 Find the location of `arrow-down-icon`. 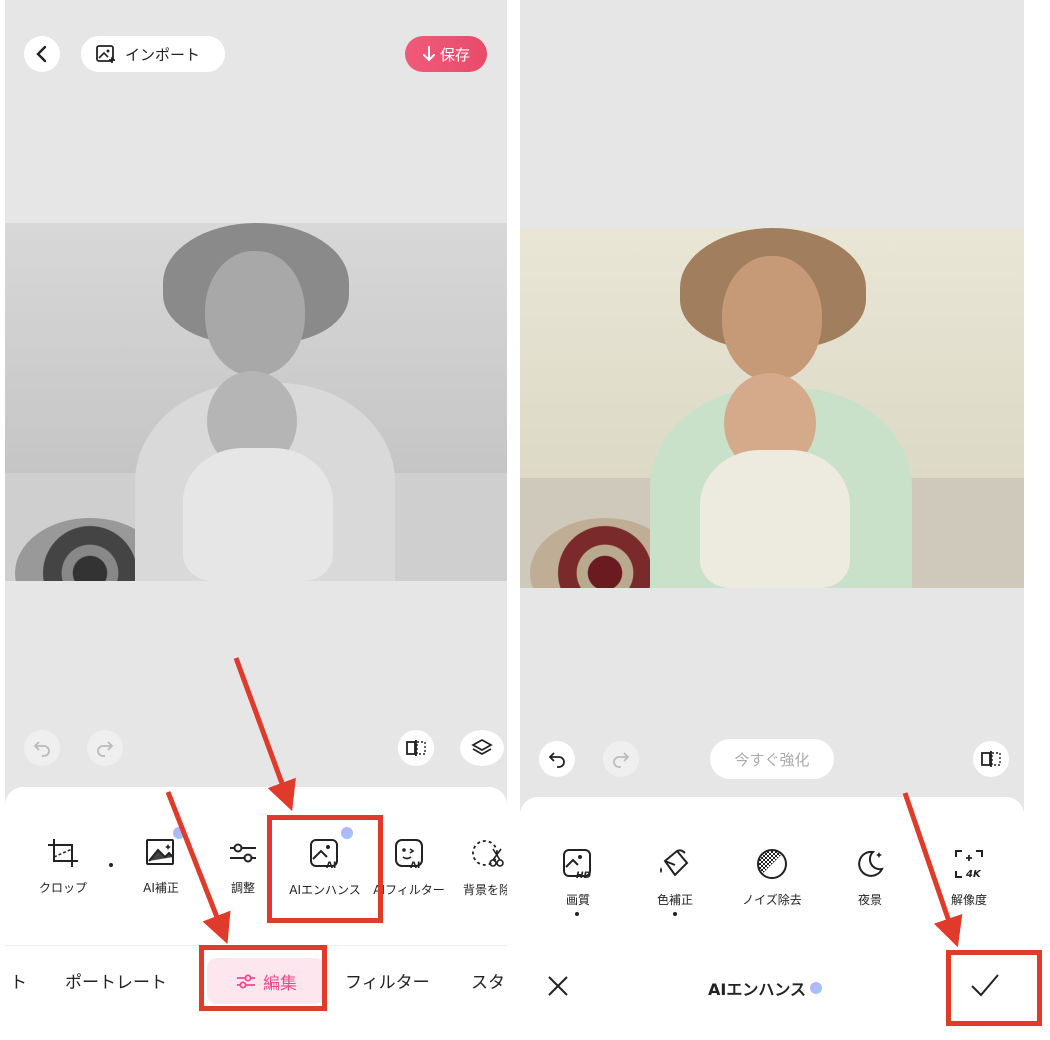

arrow-down-icon is located at coordinates (428, 54).